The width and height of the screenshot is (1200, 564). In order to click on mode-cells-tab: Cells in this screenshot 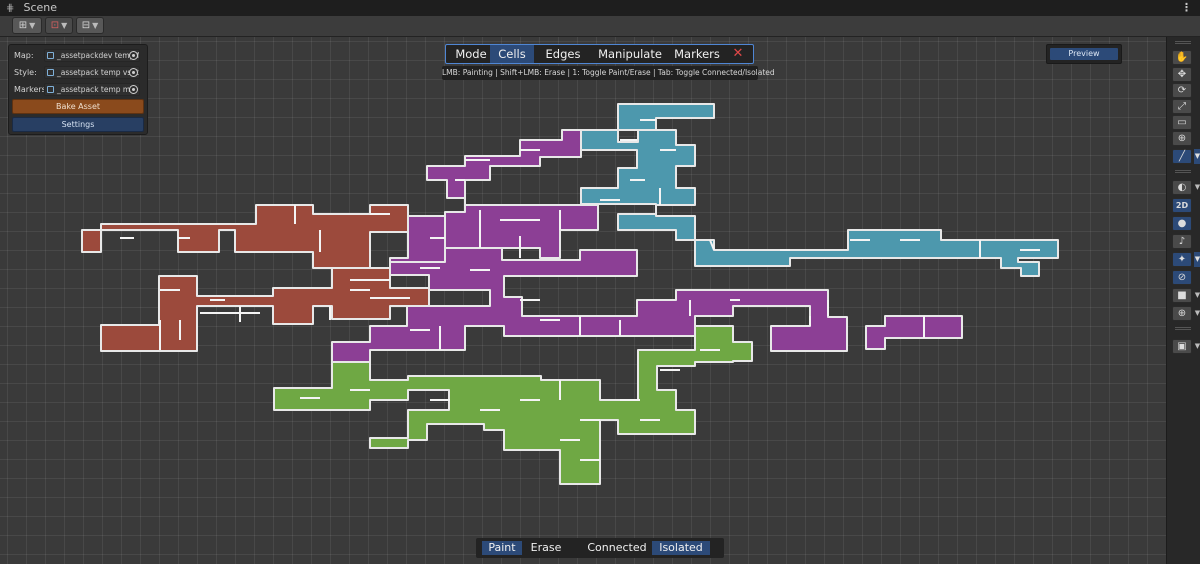, I will do `click(512, 54)`.